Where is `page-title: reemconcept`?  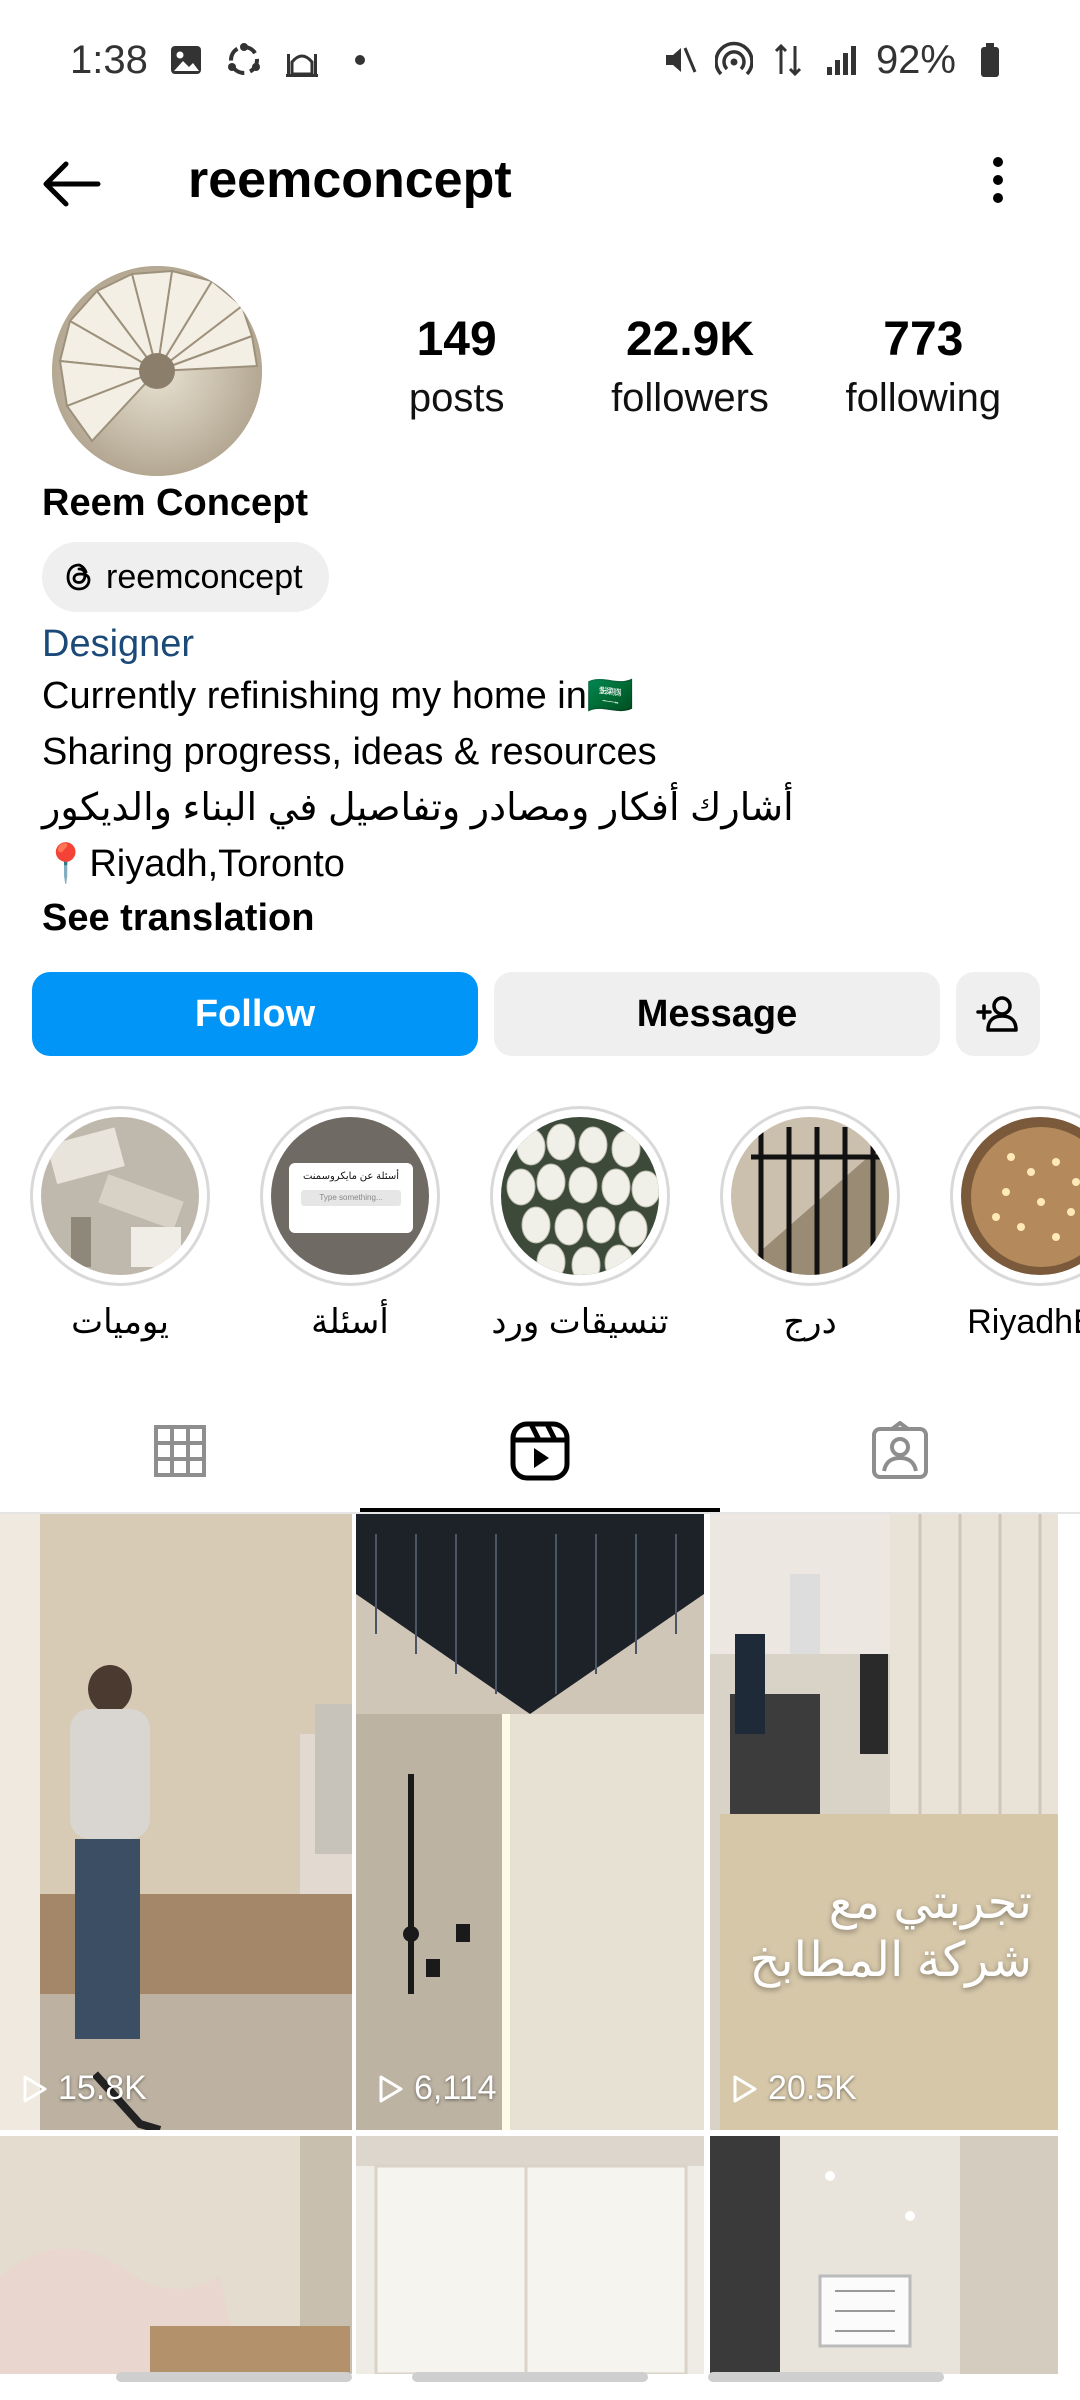
page-title: reemconcept is located at coordinates (350, 180).